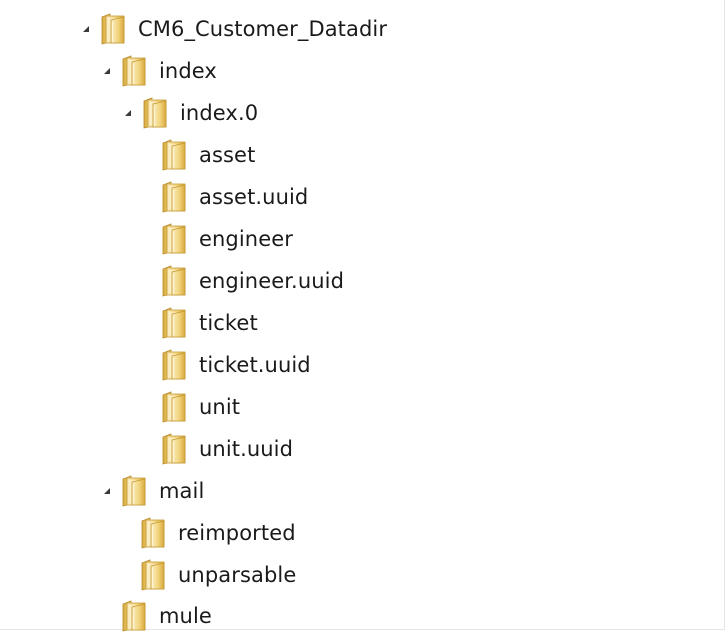  I want to click on tree-node-reimported: reimported, so click(207, 533).